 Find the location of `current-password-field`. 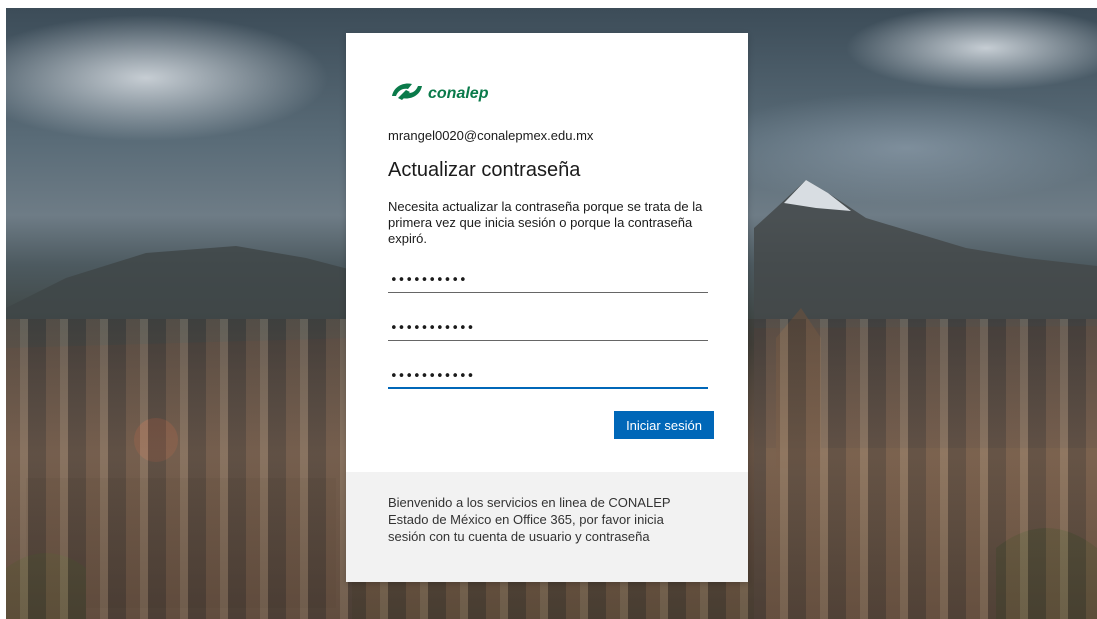

current-password-field is located at coordinates (548, 281).